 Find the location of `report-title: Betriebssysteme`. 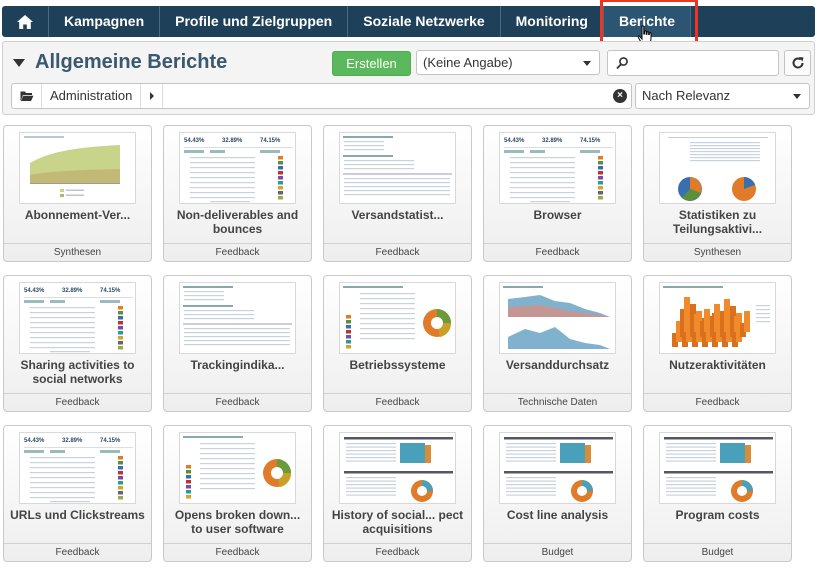

report-title: Betriebssysteme is located at coordinates (397, 365).